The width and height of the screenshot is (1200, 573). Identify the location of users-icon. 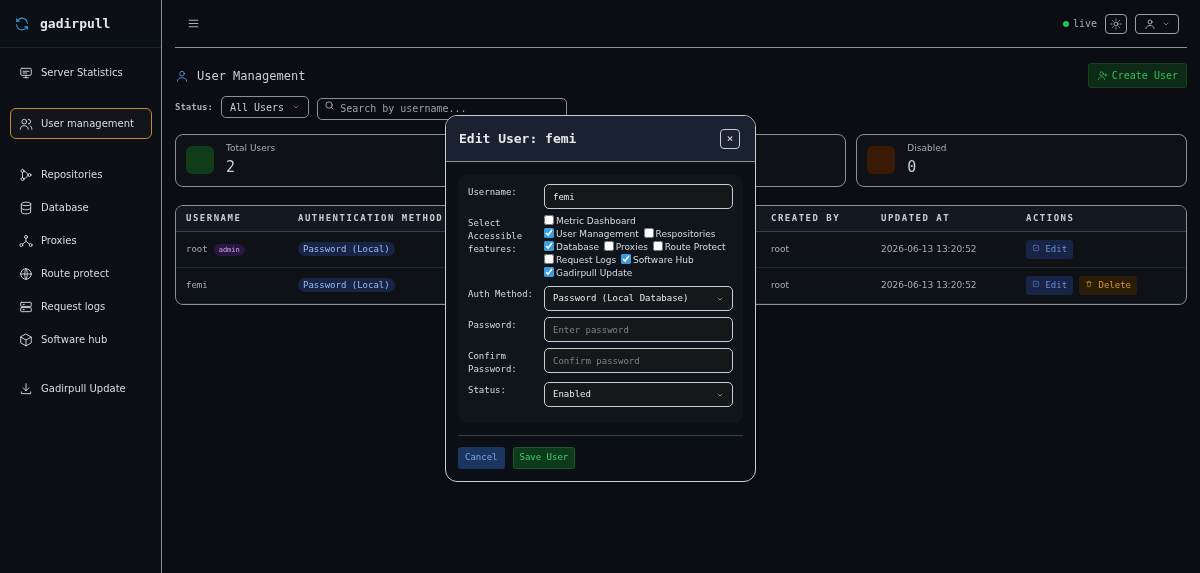
(26, 123).